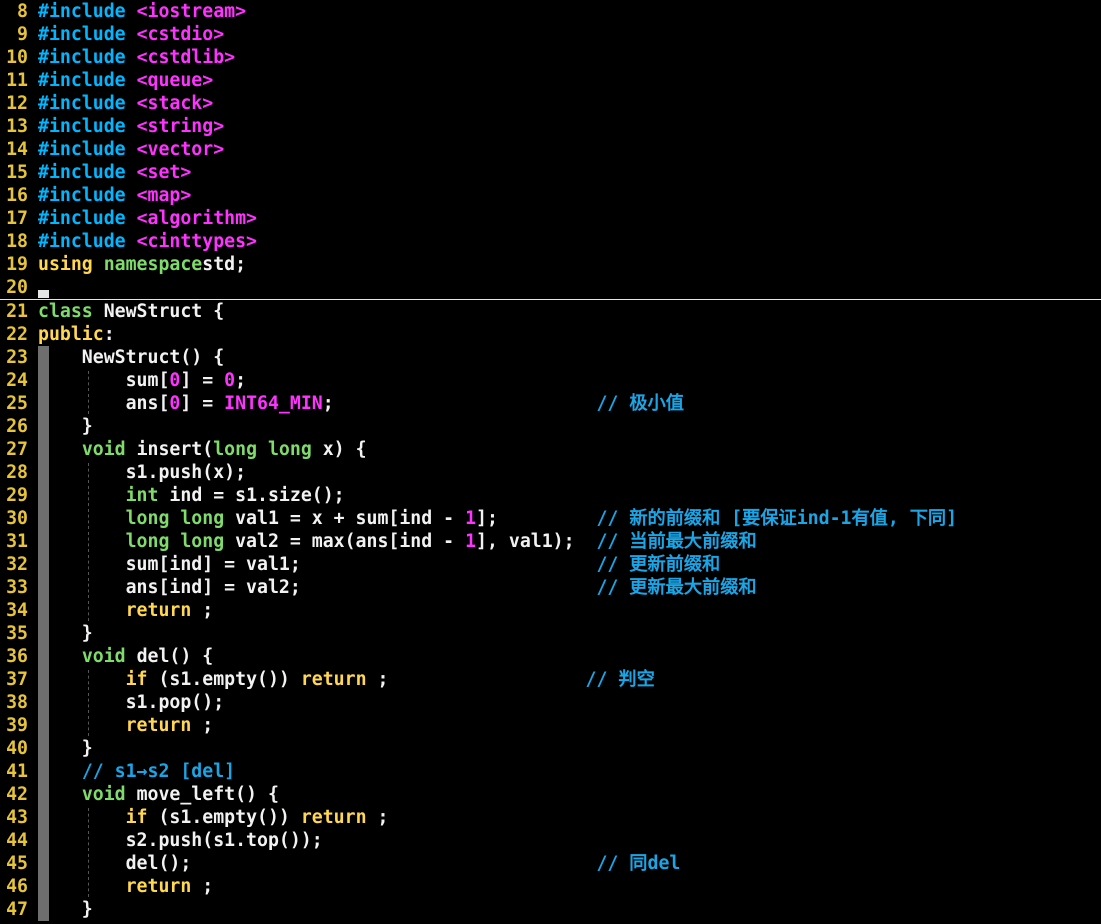 This screenshot has width=1101, height=924. What do you see at coordinates (550, 656) in the screenshot?
I see `code-line: 36 void del() {` at bounding box center [550, 656].